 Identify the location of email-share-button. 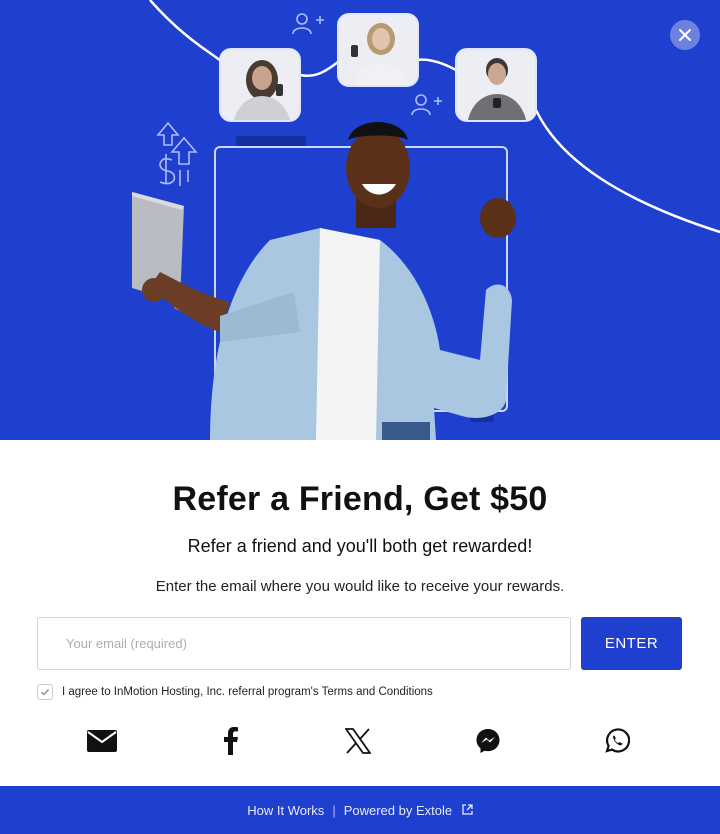
(102, 741).